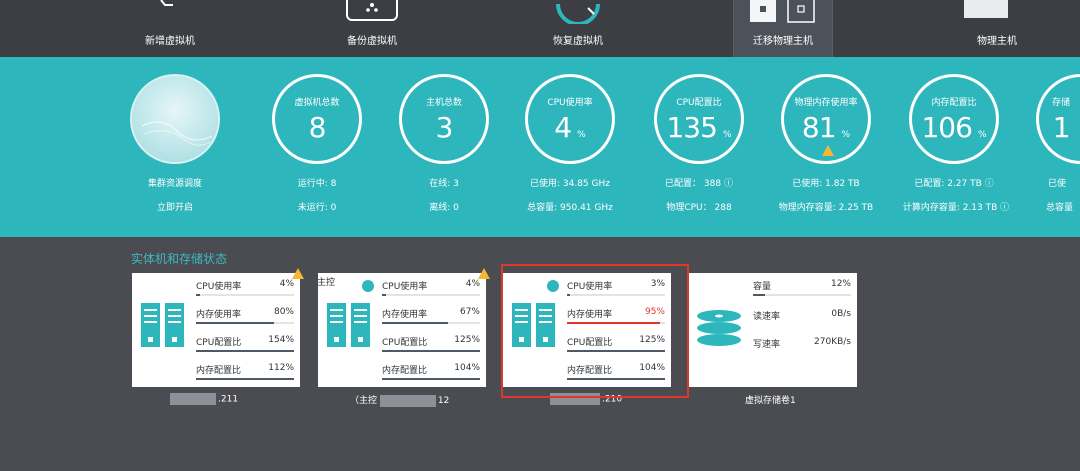 The width and height of the screenshot is (1080, 471). I want to click on cpu-configured-text: 已配置： 388, so click(693, 184).